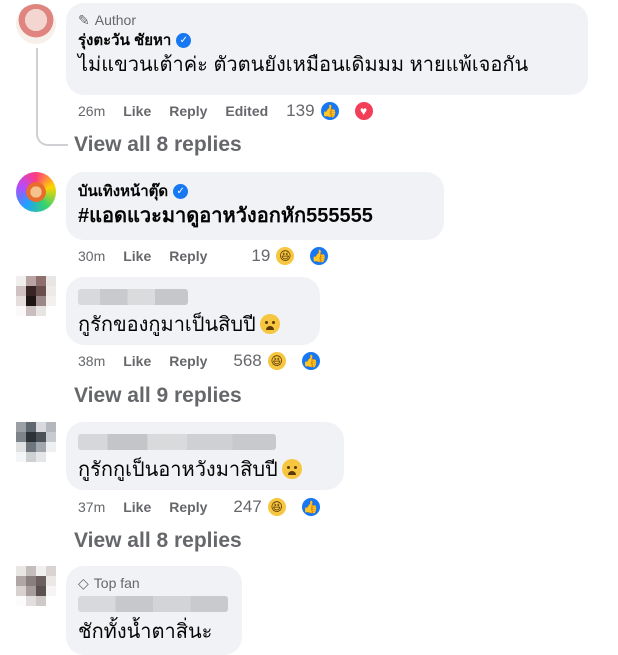  I want to click on reply-thread-line, so click(52, 97).